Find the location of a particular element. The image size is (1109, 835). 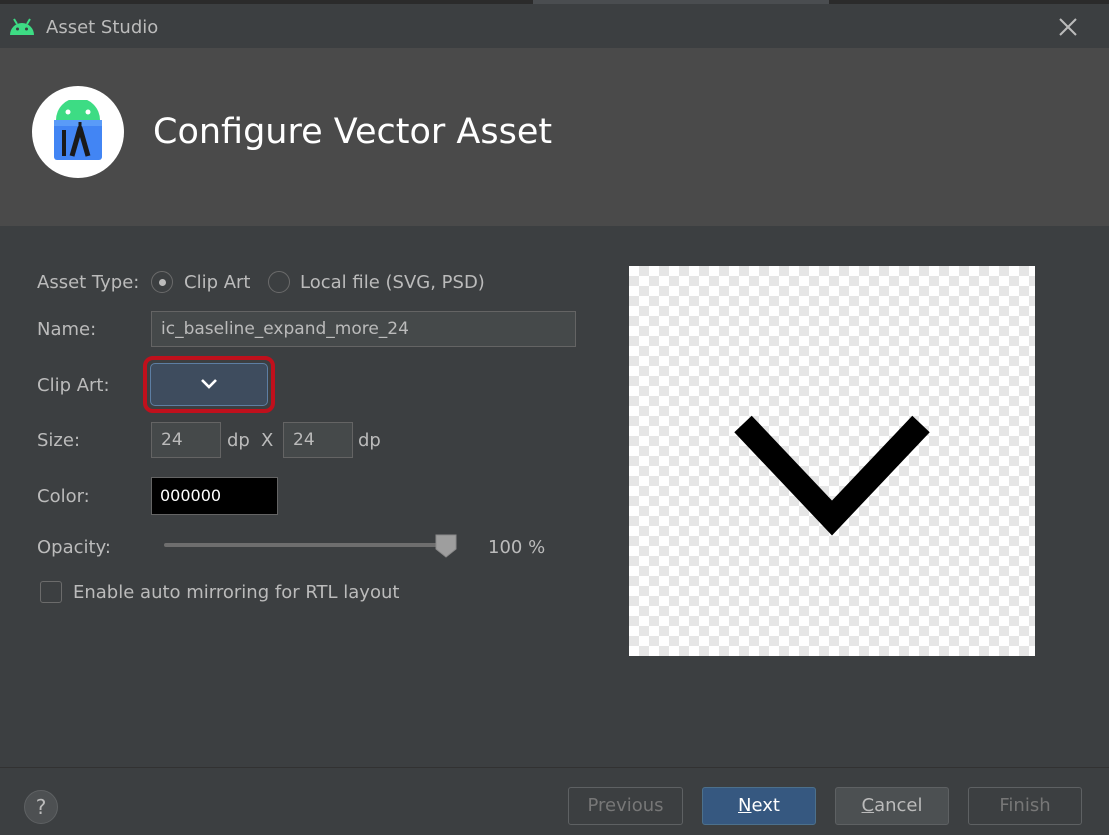

cancel-button-label: ancel is located at coordinates (898, 805).